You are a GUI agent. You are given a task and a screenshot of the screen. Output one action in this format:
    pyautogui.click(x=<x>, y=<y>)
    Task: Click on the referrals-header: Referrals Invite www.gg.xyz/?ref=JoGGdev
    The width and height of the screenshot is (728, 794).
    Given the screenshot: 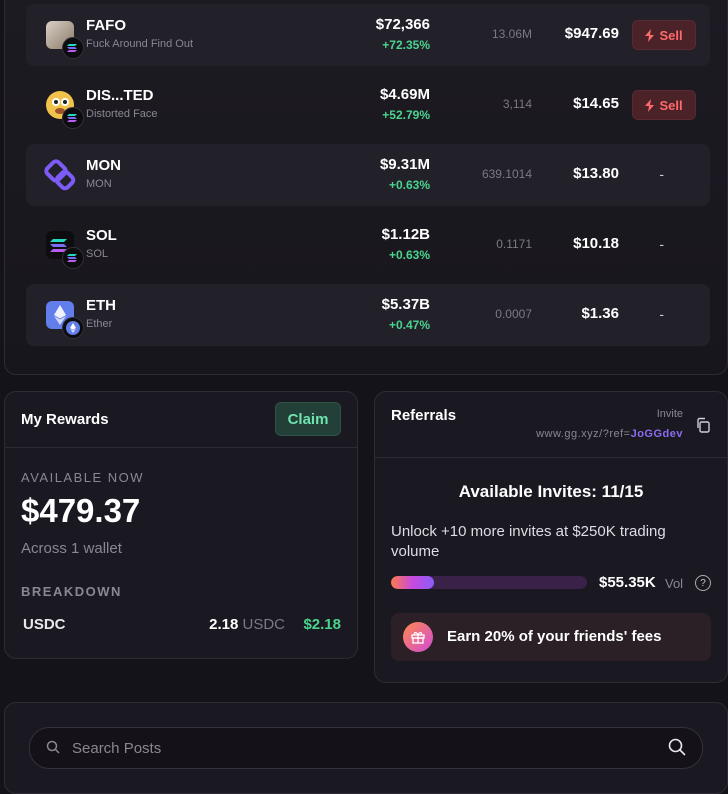 What is the action you would take?
    pyautogui.click(x=551, y=425)
    